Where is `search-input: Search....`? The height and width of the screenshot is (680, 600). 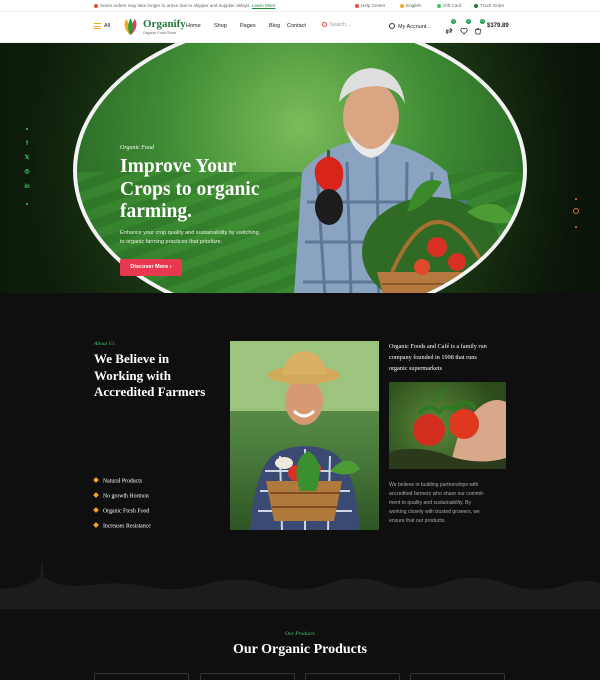
search-input: Search.... is located at coordinates (336, 25).